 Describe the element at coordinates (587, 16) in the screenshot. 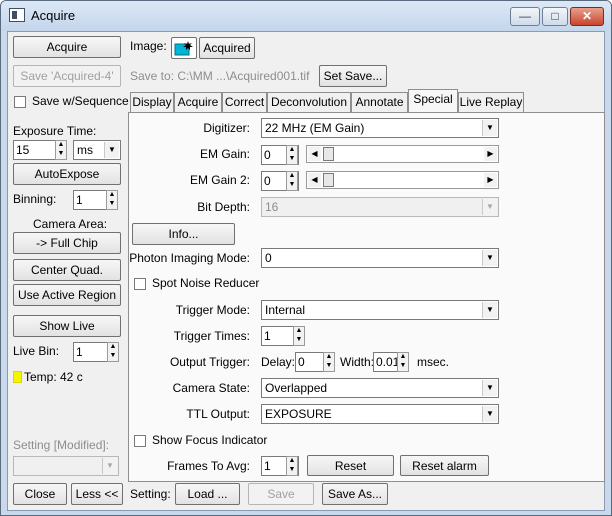

I see `close-window-button: ✕` at that location.